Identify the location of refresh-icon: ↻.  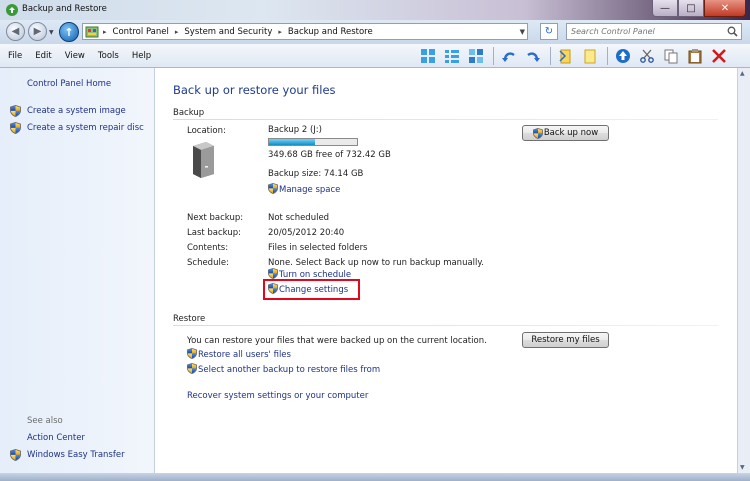
(549, 31).